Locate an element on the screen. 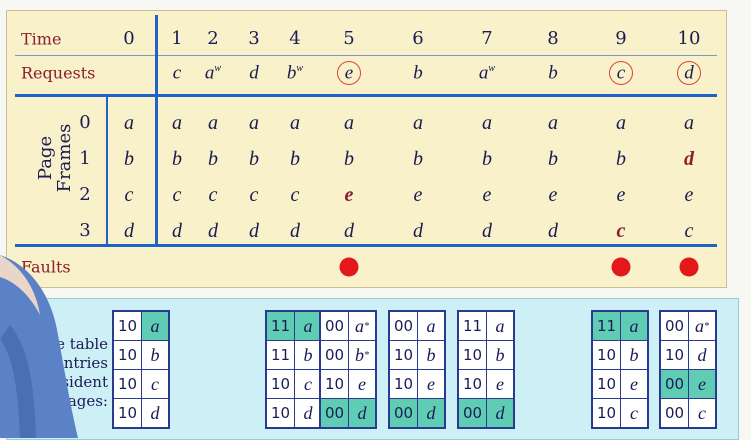  frame-2-time-9: e is located at coordinates (621, 195).